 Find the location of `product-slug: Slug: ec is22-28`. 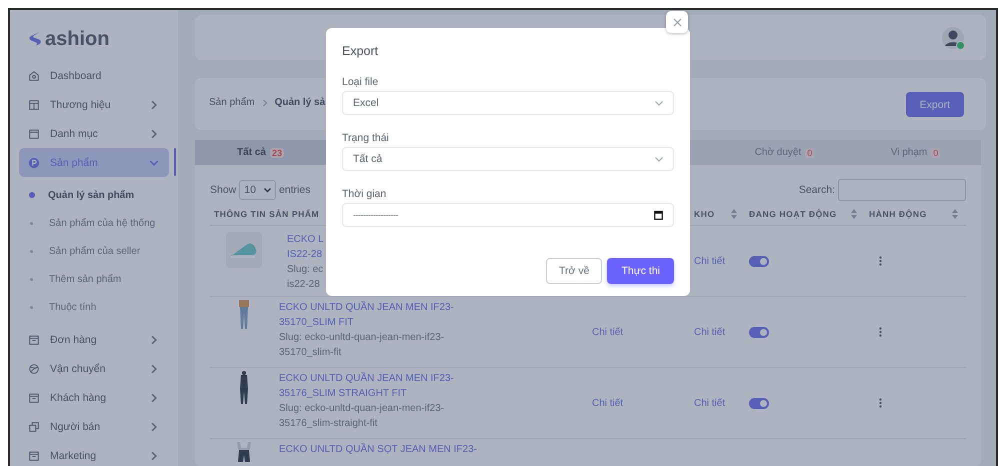

product-slug: Slug: ec is22-28 is located at coordinates (305, 277).